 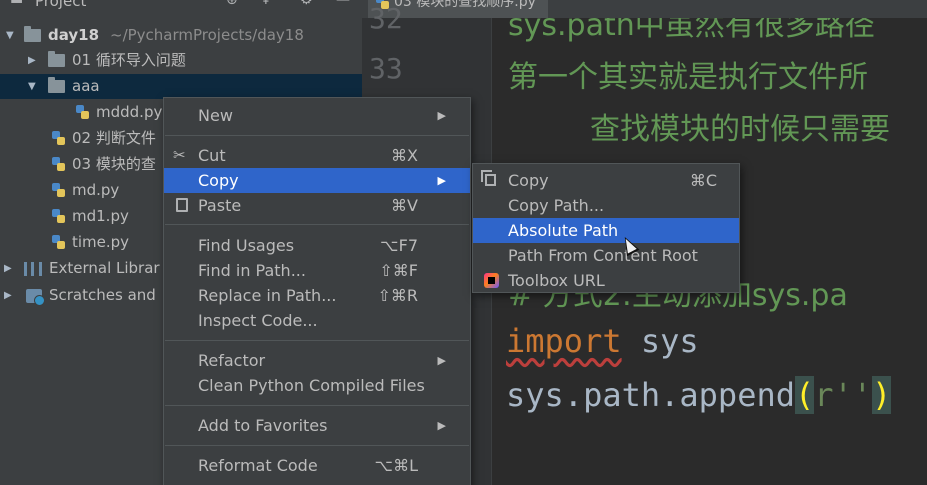 What do you see at coordinates (644, 9) in the screenshot?
I see `editor-tab-bar: 03 模块的查找顺序.py` at bounding box center [644, 9].